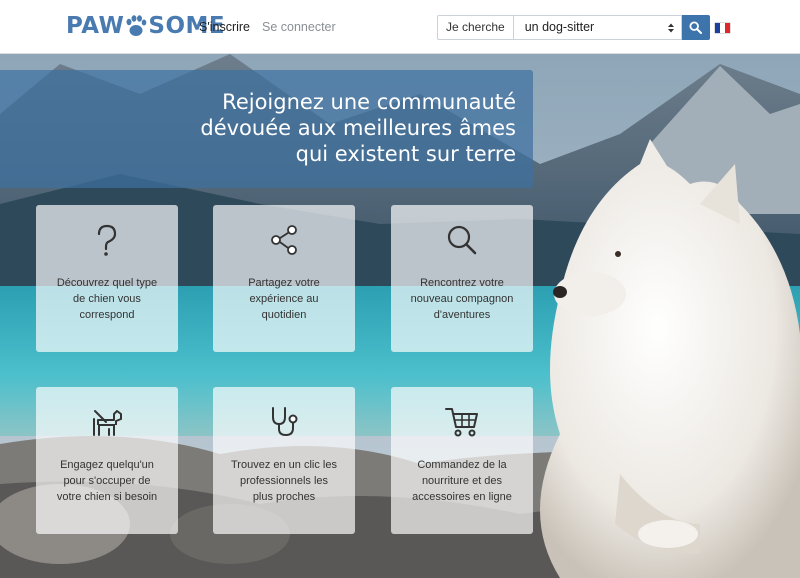  I want to click on logo-text-part1: PAW, so click(95, 26).